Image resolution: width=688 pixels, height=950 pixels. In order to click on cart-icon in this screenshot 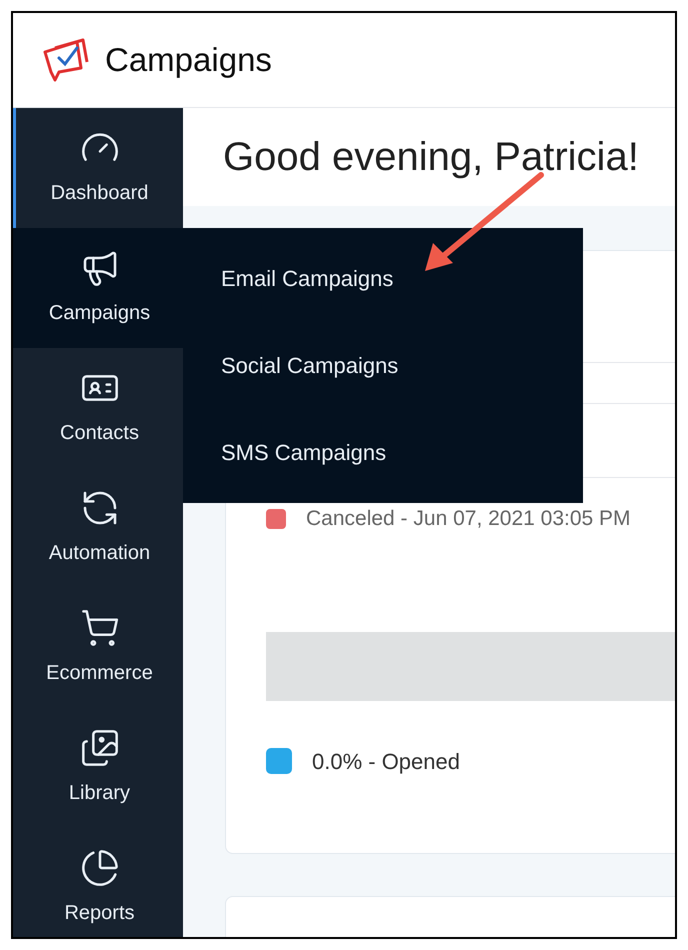, I will do `click(100, 628)`.